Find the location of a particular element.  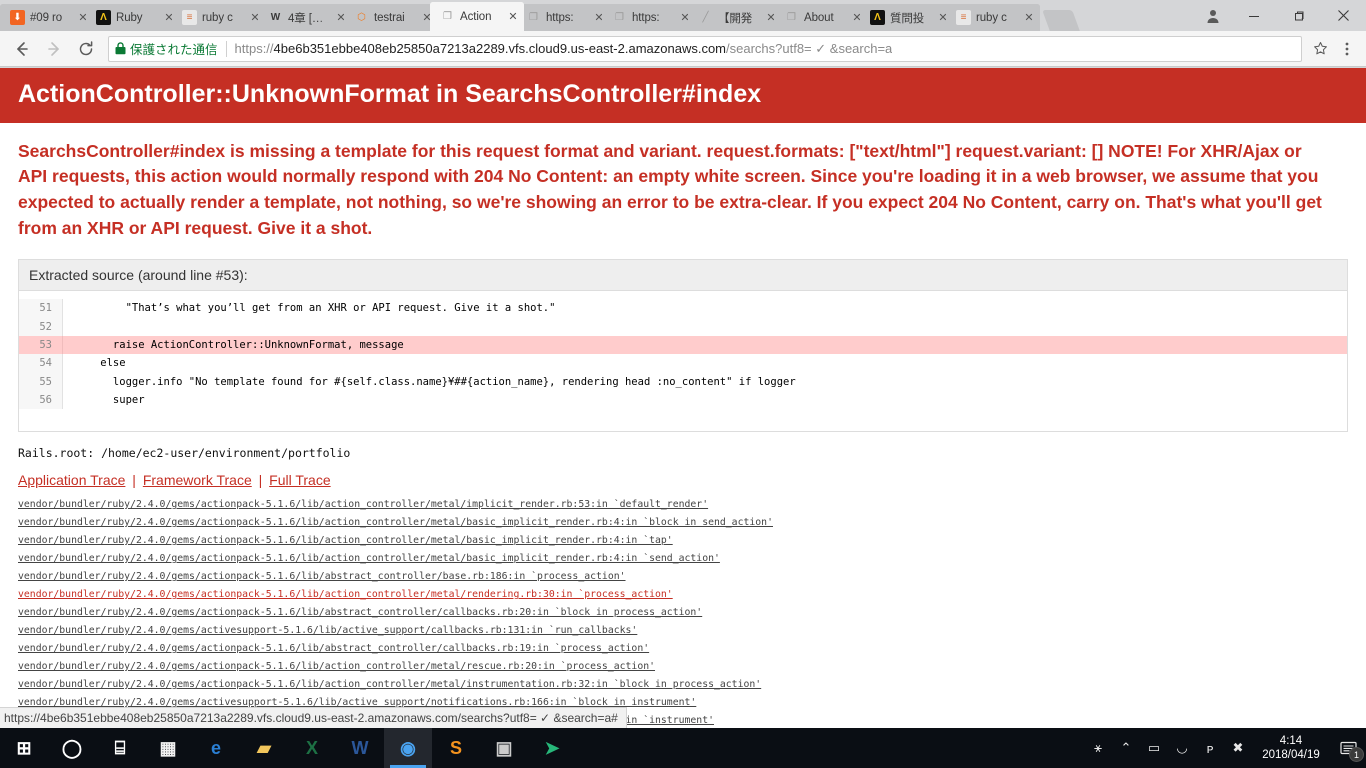

taskbar-app-icons: ⊞ ◯ ⌸ ▦ e ▰ X W ◉ S ▣ ➤ is located at coordinates (288, 748).